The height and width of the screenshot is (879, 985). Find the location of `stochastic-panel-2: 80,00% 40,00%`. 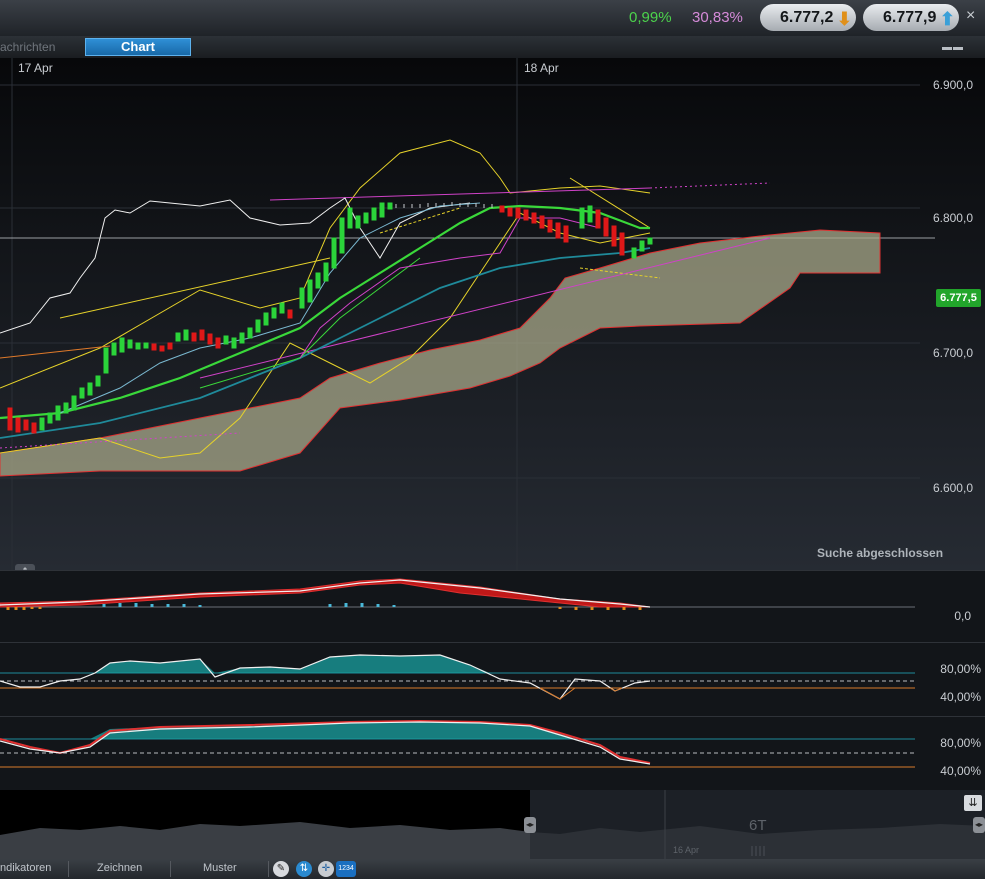

stochastic-panel-2: 80,00% 40,00% is located at coordinates (492, 753).